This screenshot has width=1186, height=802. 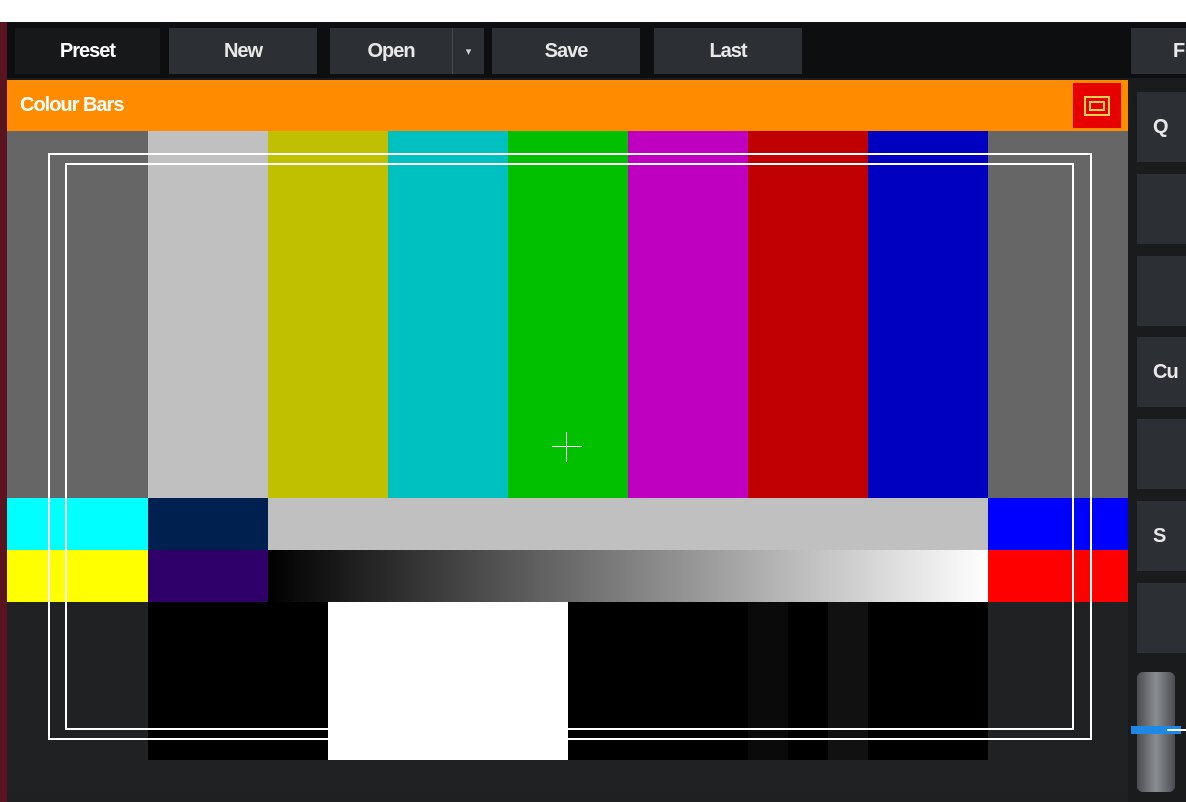 I want to click on fullscreen-button, so click(x=1097, y=105).